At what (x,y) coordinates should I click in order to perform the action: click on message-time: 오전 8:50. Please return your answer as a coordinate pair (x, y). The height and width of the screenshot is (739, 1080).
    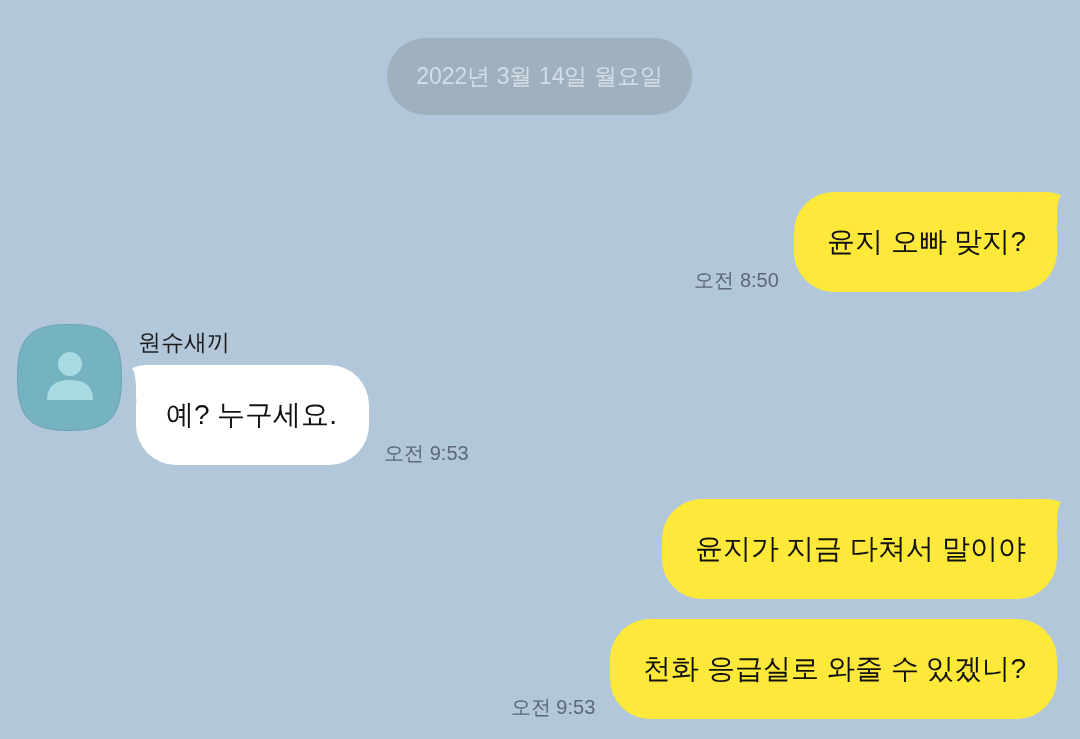
    Looking at the image, I should click on (736, 280).